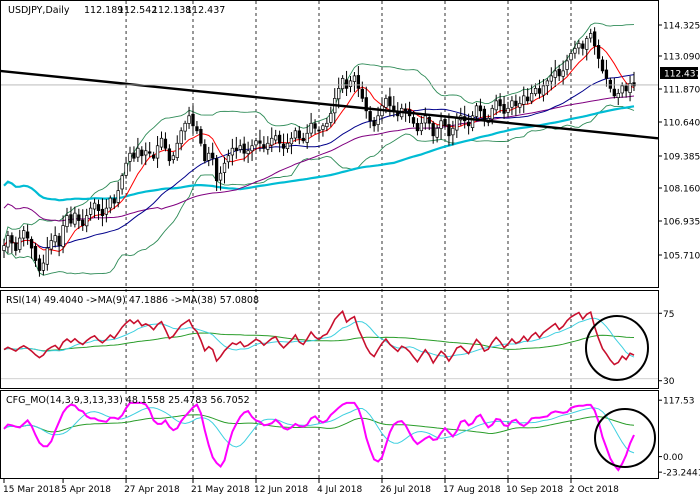  I want to click on time-axis-label: 10 Sep 2018, so click(534, 490).